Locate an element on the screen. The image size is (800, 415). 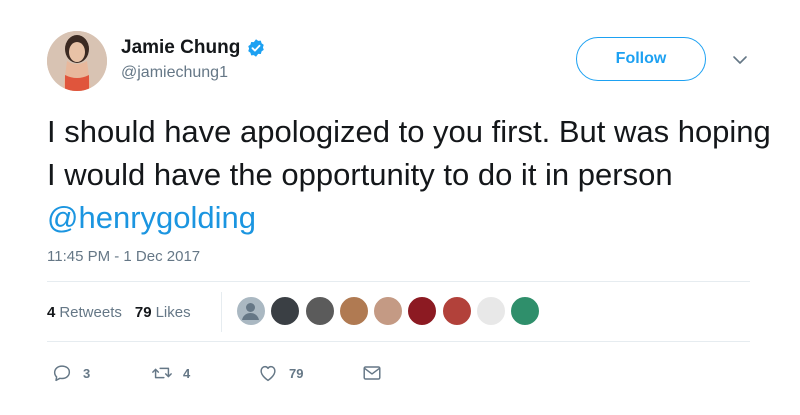
default-avatar-icon is located at coordinates (251, 311).